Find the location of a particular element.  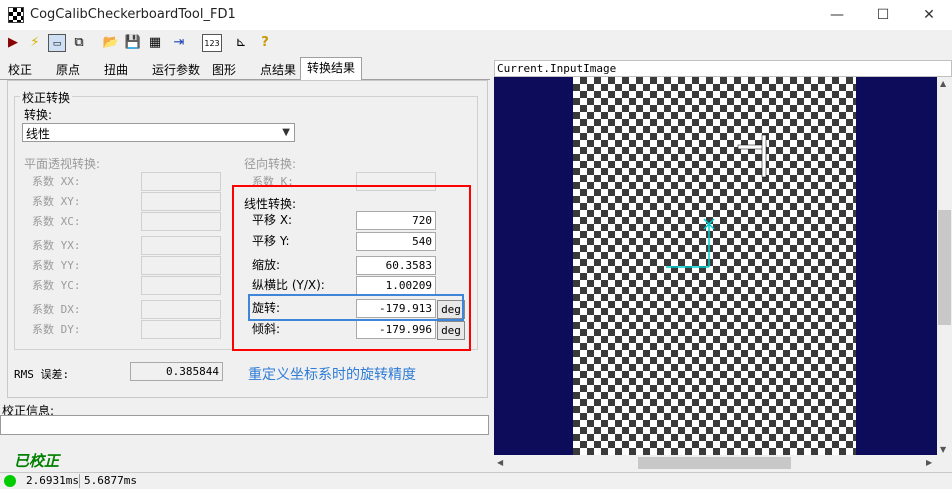

horizontal-scroll-thumb is located at coordinates (714, 463).